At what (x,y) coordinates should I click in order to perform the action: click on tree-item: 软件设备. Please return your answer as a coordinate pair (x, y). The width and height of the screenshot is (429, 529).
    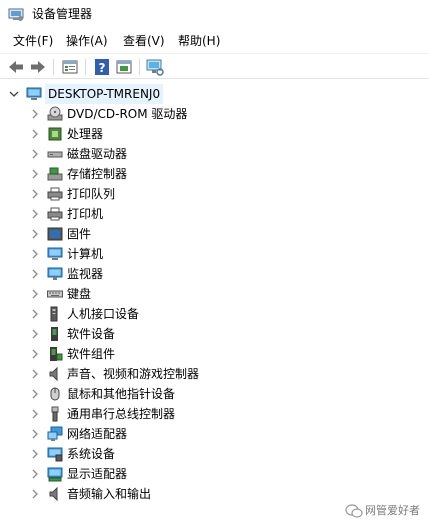
    Looking at the image, I should click on (214, 334).